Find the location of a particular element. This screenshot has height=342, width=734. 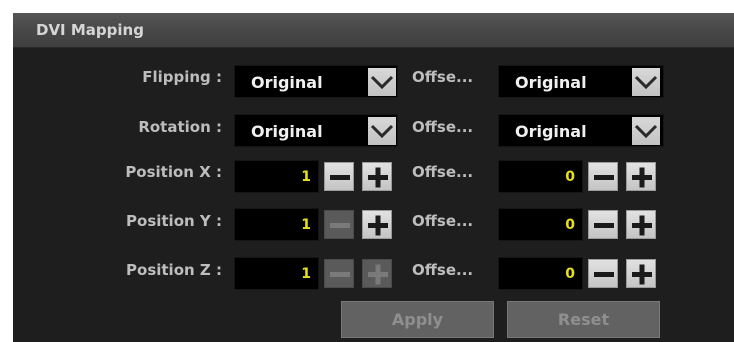

position-y-value: 1 is located at coordinates (306, 225).